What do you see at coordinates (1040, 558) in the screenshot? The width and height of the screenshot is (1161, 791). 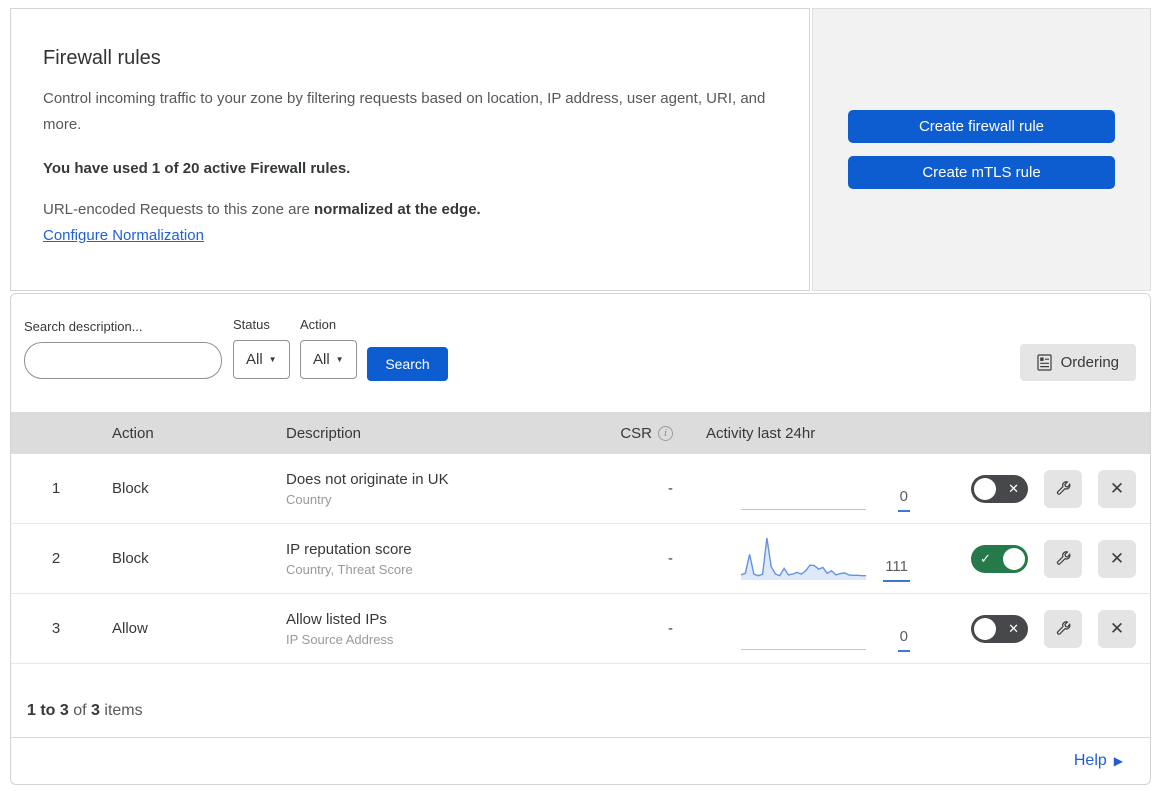 I see `rule-controls: ✓ ✕` at bounding box center [1040, 558].